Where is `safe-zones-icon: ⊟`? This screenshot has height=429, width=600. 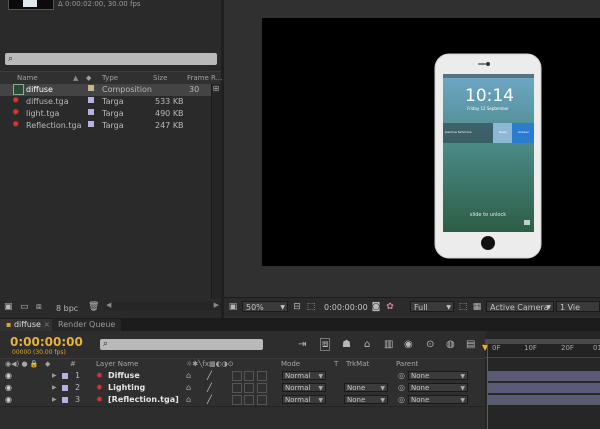 safe-zones-icon: ⊟ is located at coordinates (297, 307).